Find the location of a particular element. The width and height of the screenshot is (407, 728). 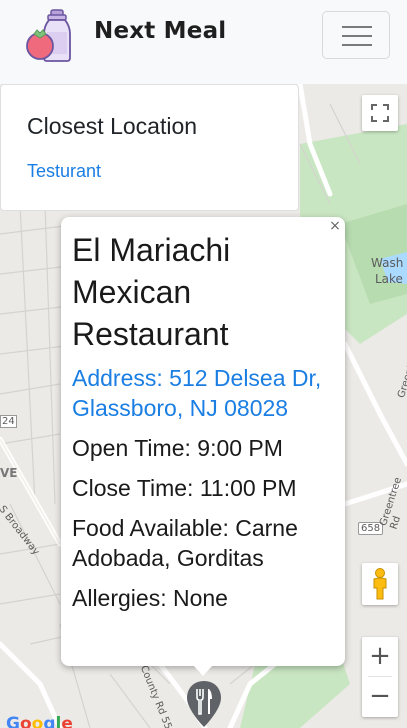

info-window-pointer is located at coordinates (203, 670).